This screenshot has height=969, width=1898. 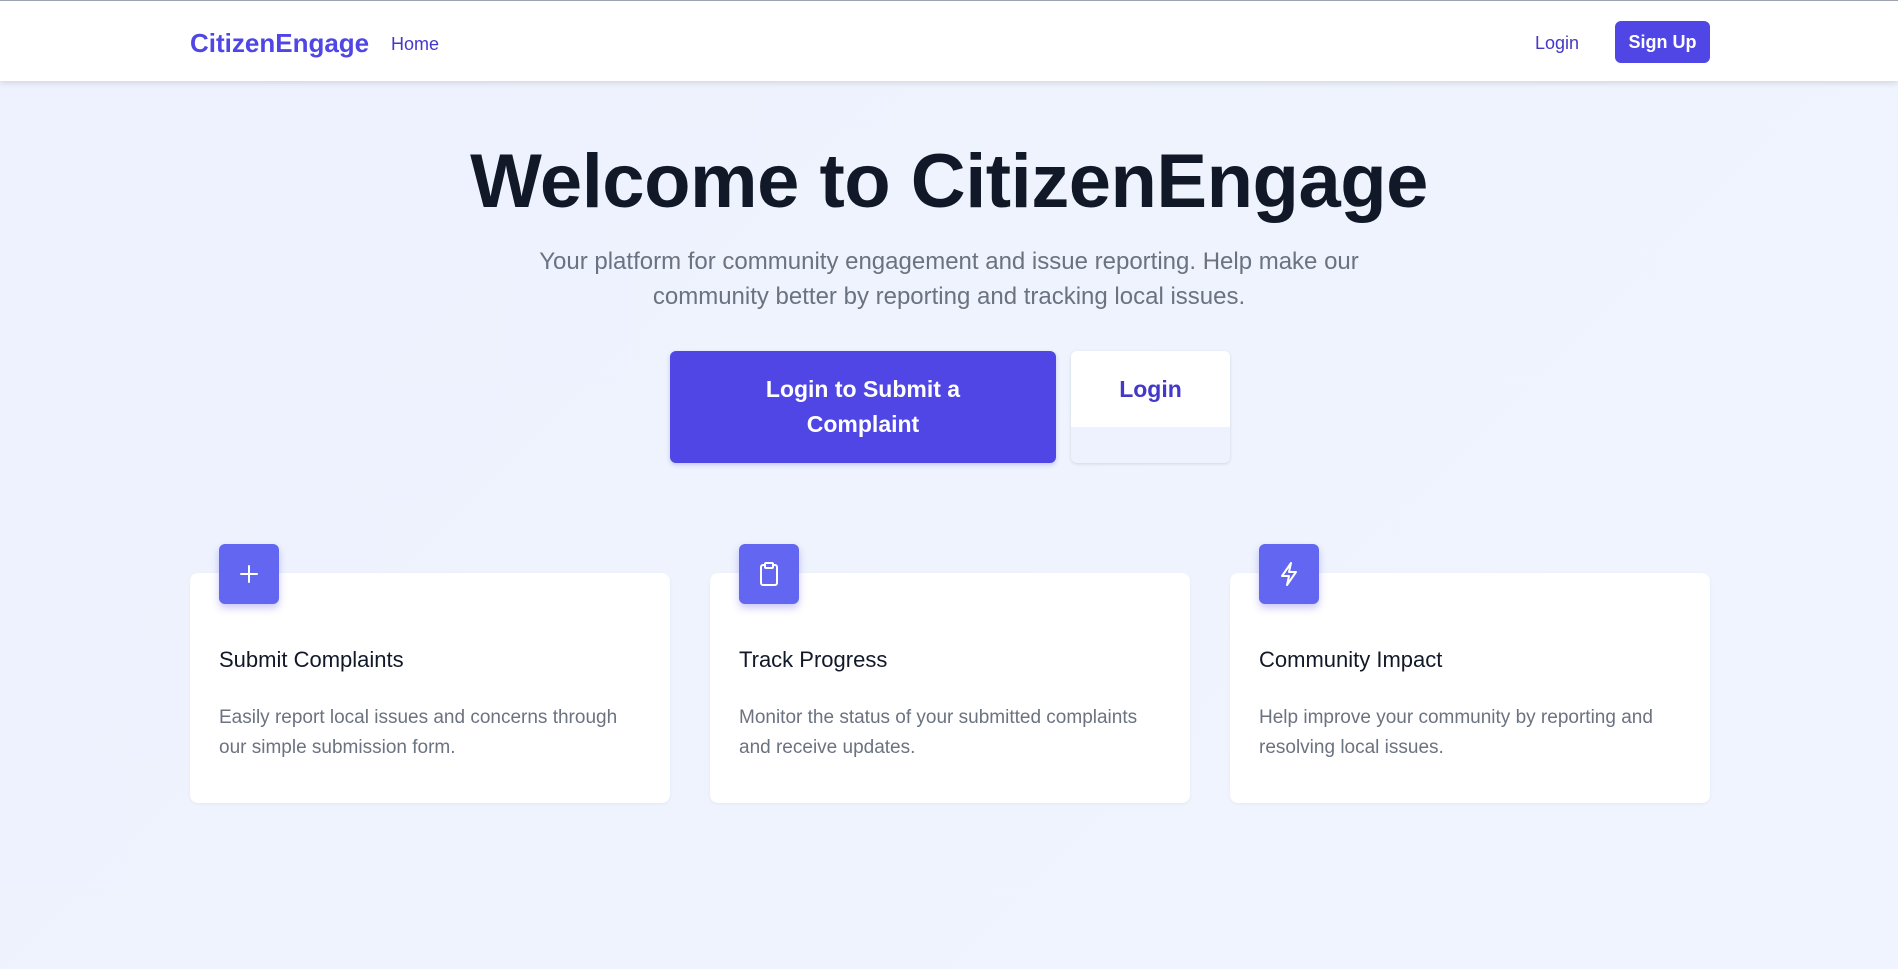 What do you see at coordinates (1351, 659) in the screenshot?
I see `feature-title: Community Impact` at bounding box center [1351, 659].